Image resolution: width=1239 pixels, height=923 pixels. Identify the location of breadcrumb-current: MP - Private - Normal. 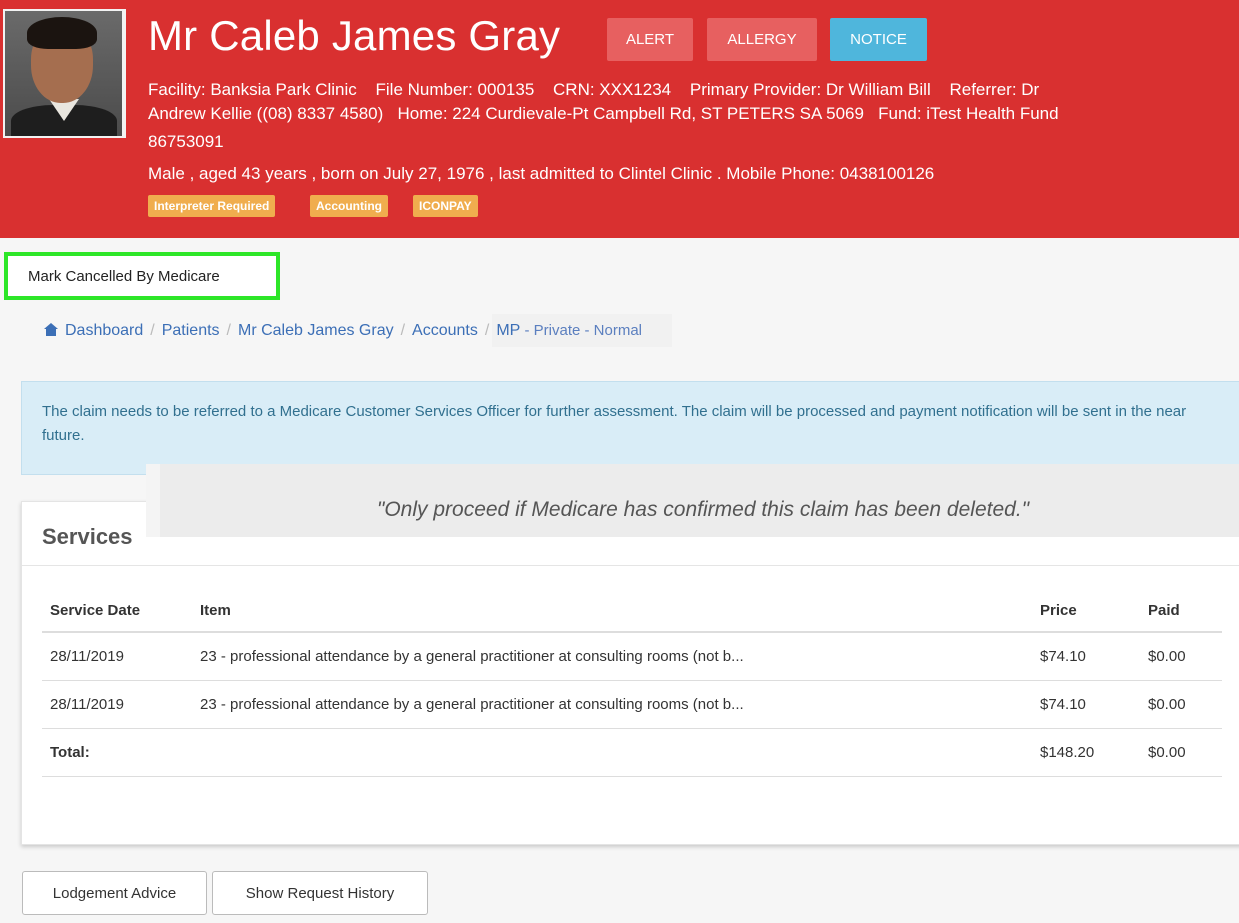
(582, 330).